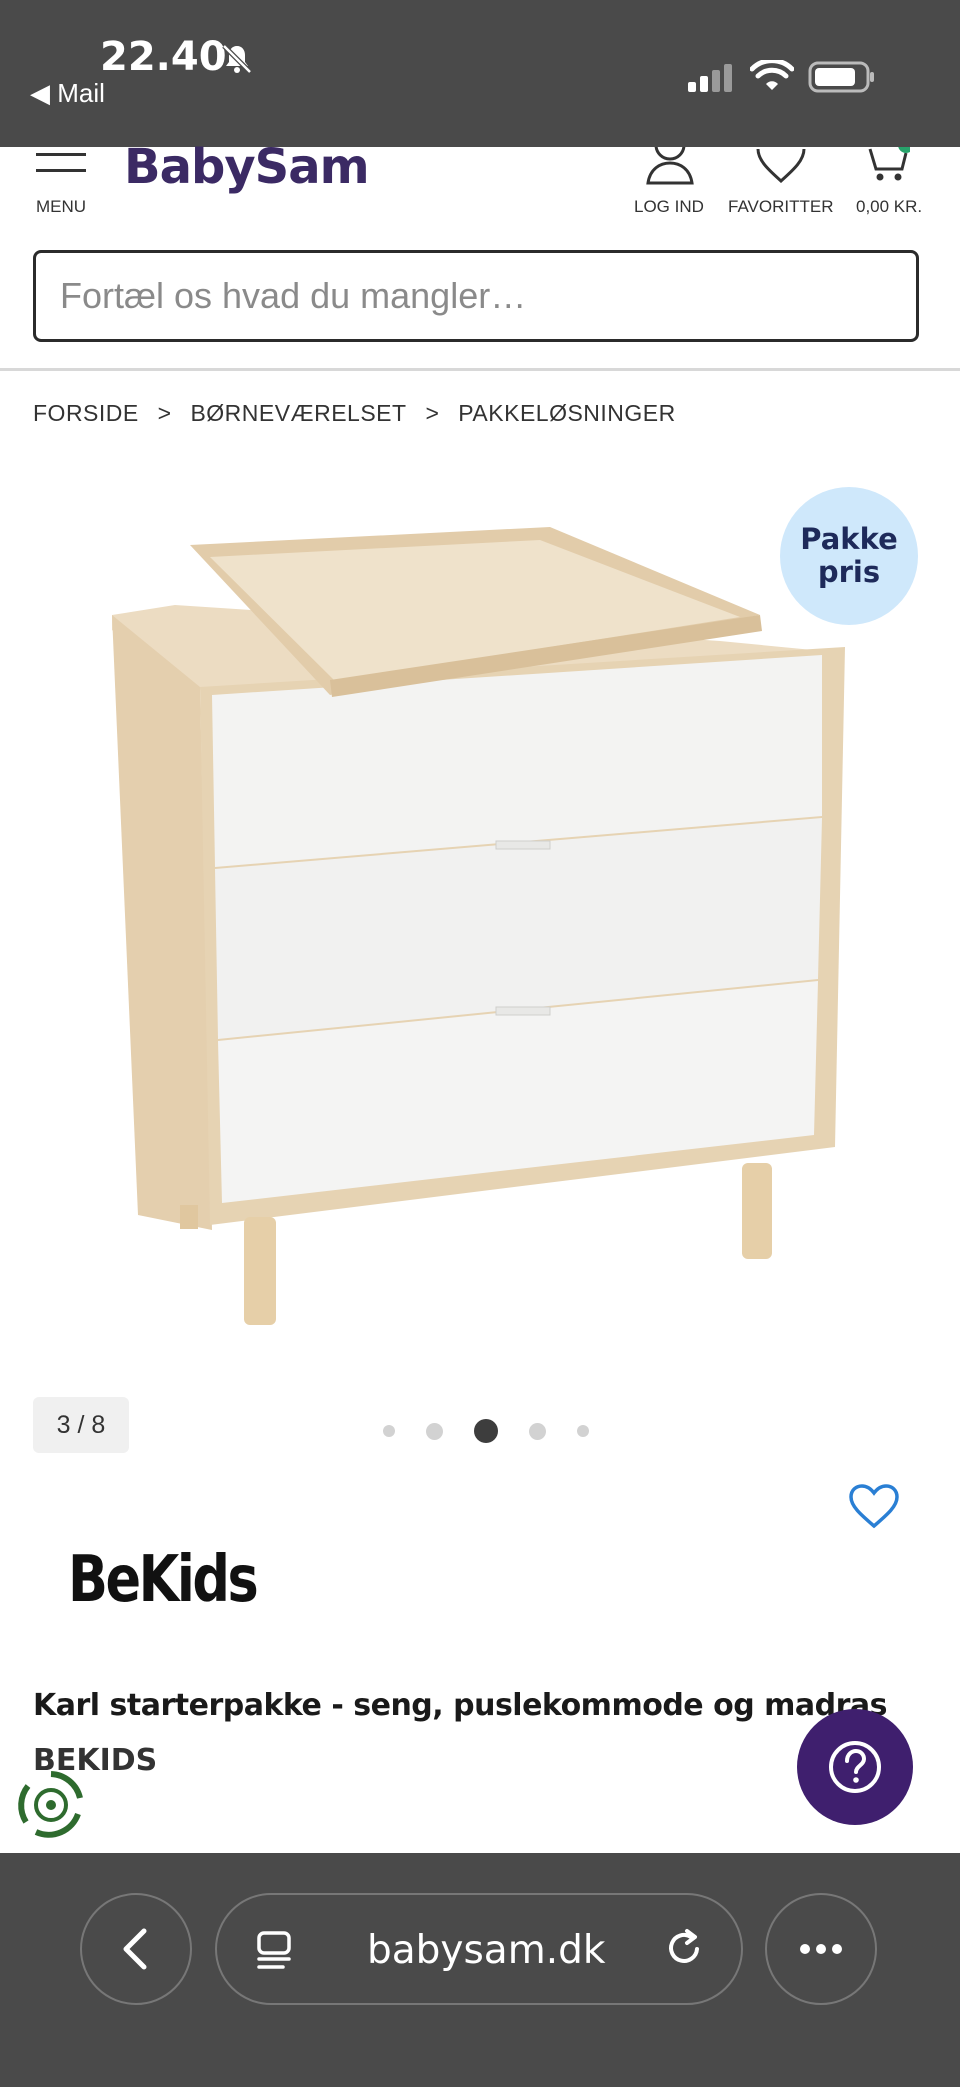  Describe the element at coordinates (849, 572) in the screenshot. I see `badge-line-2: pris` at that location.